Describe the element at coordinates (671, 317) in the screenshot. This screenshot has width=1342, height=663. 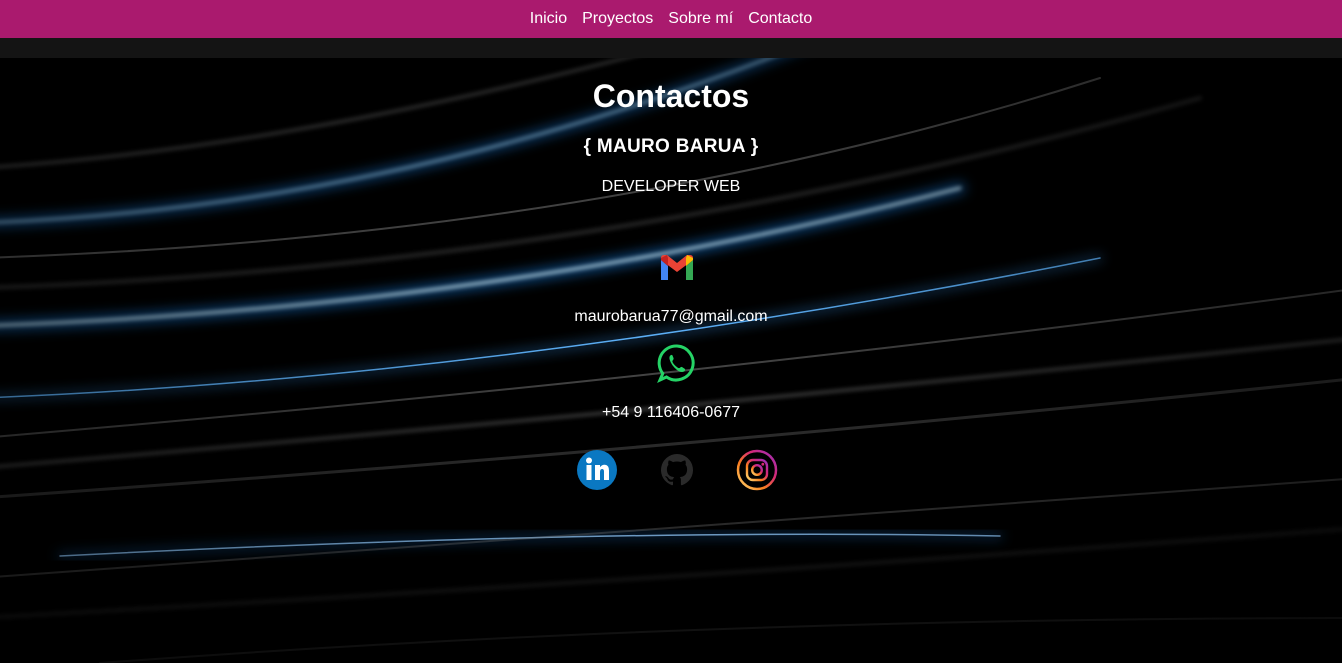
I see `email-text: maurobarua77@gmail.com` at that location.